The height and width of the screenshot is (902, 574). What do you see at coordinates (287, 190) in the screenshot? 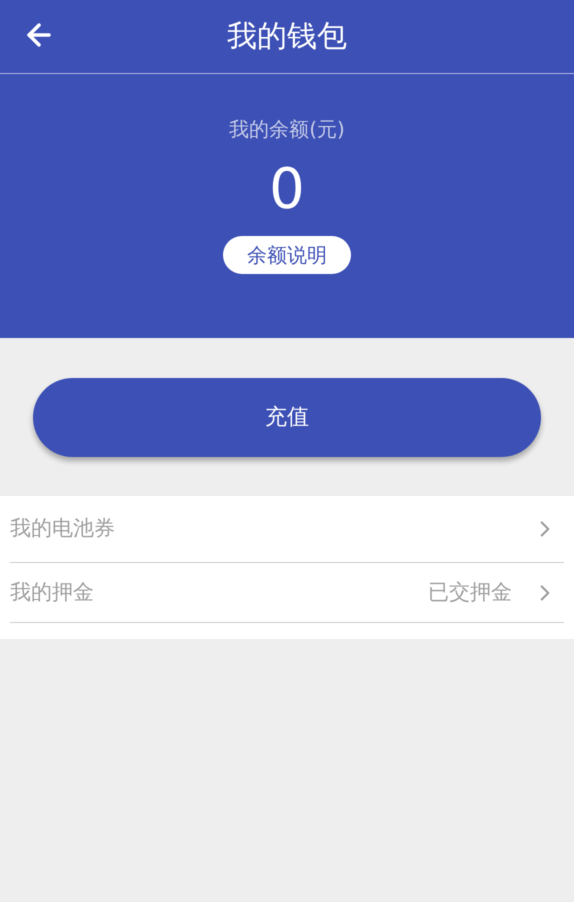
I see `balance-amount: 0` at bounding box center [287, 190].